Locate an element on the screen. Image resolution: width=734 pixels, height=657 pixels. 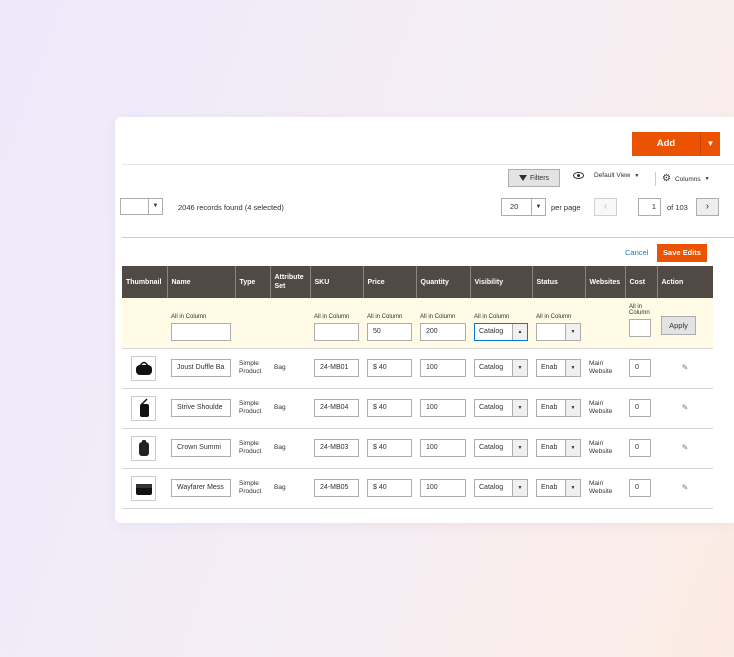
col-status: Status is located at coordinates (559, 282).